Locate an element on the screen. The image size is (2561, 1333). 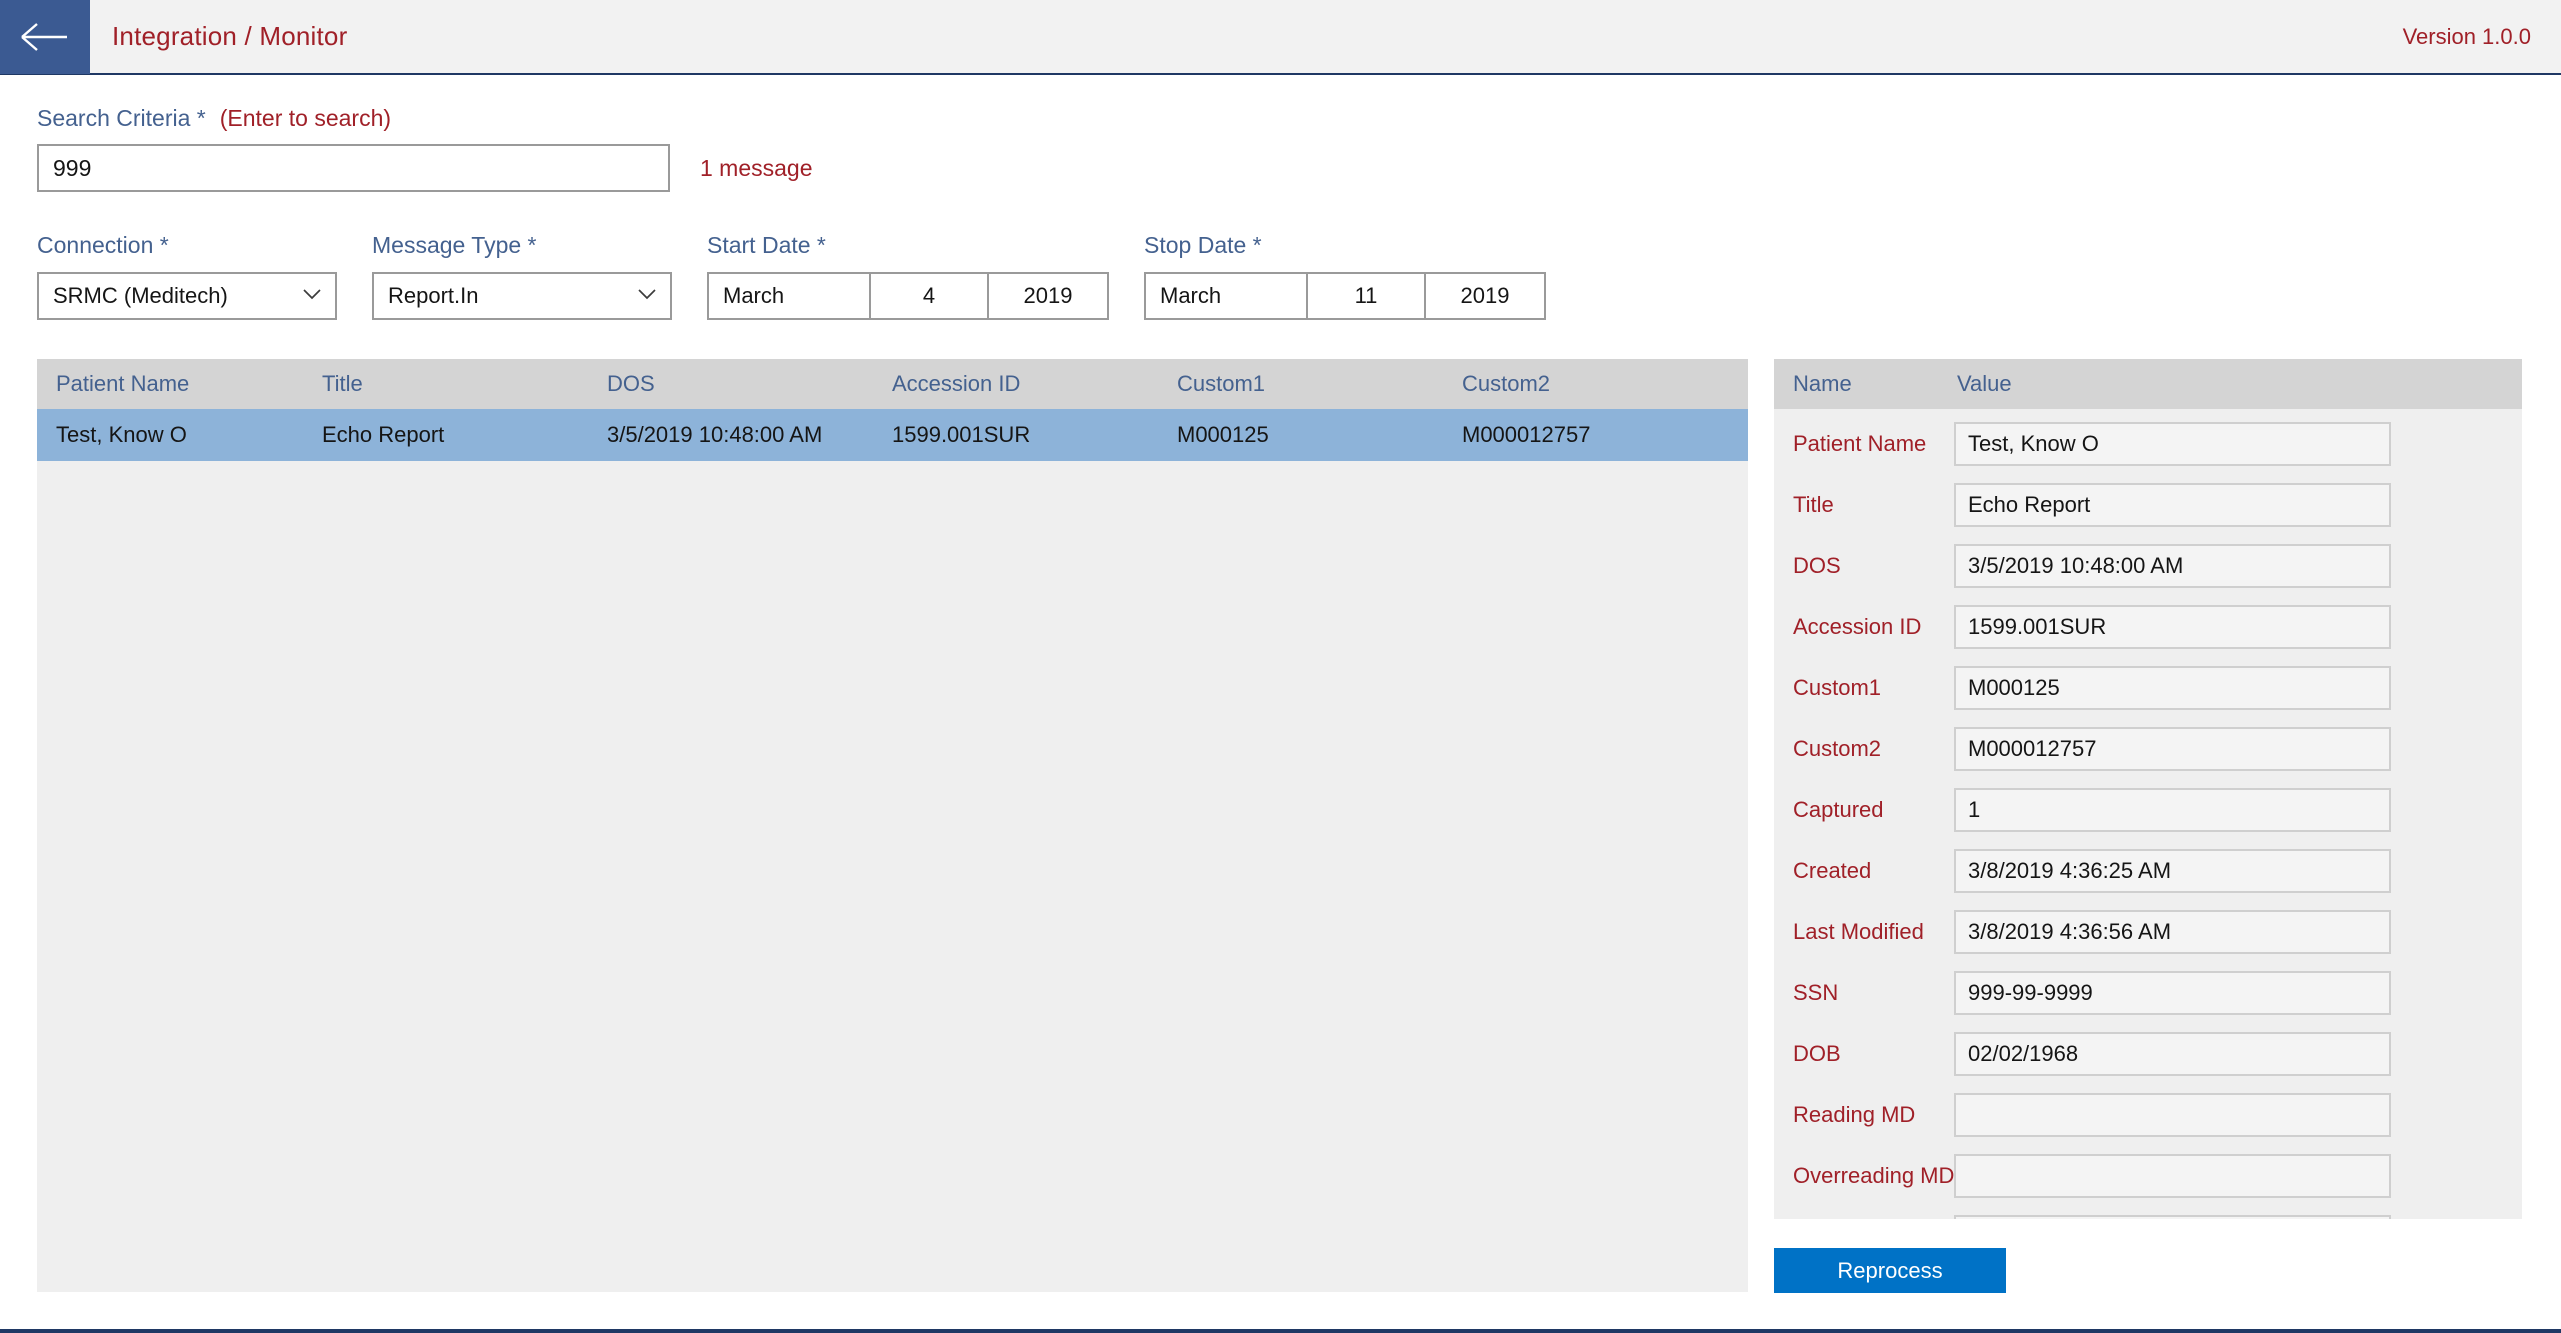
search-hint: (Enter to search) is located at coordinates (305, 118).